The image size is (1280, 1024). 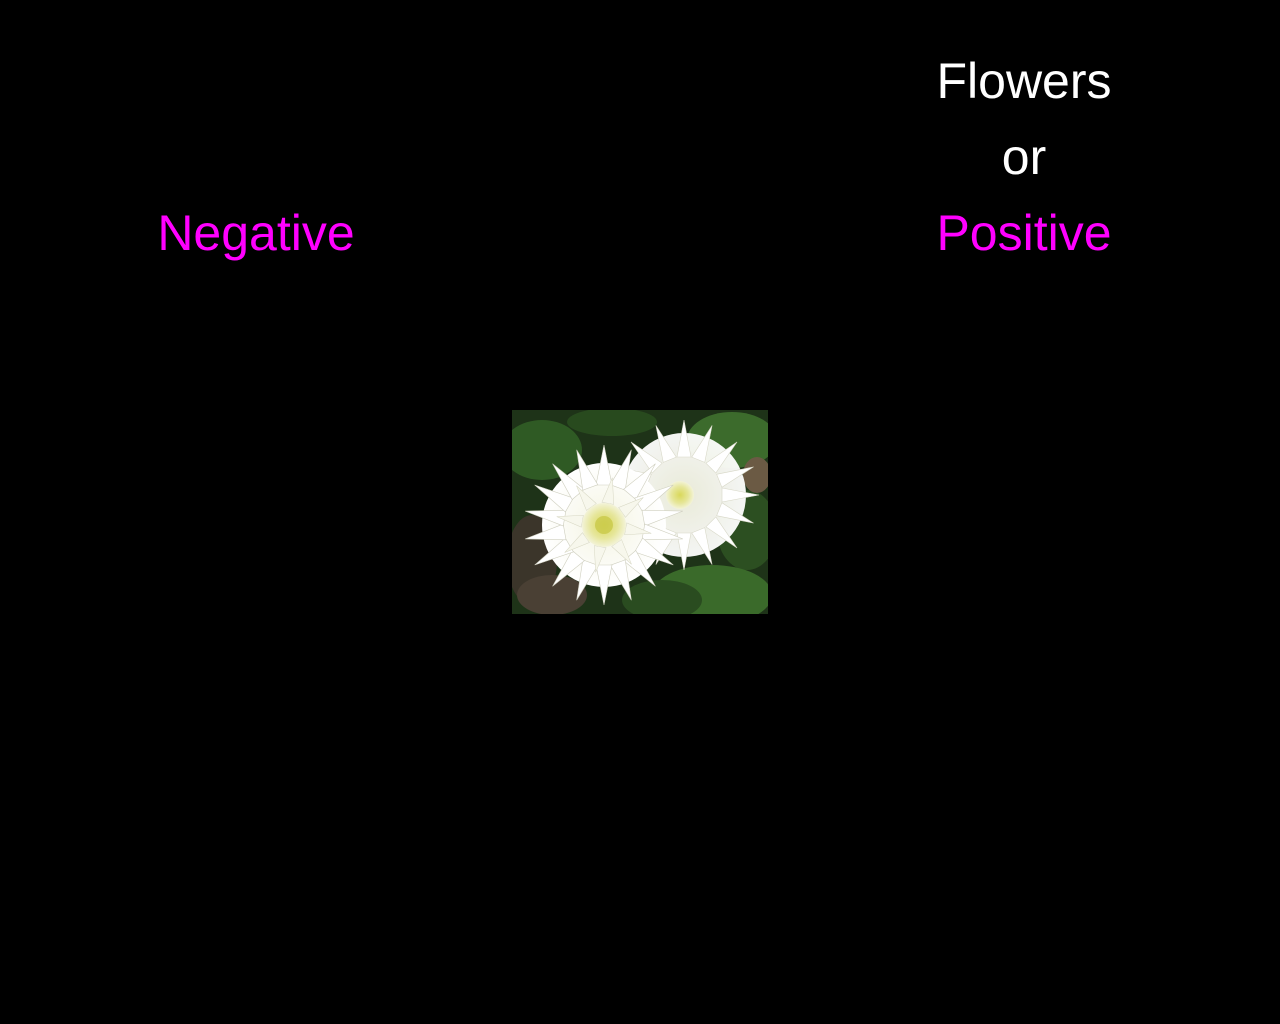 I want to click on flower-photo-icon, so click(x=640, y=512).